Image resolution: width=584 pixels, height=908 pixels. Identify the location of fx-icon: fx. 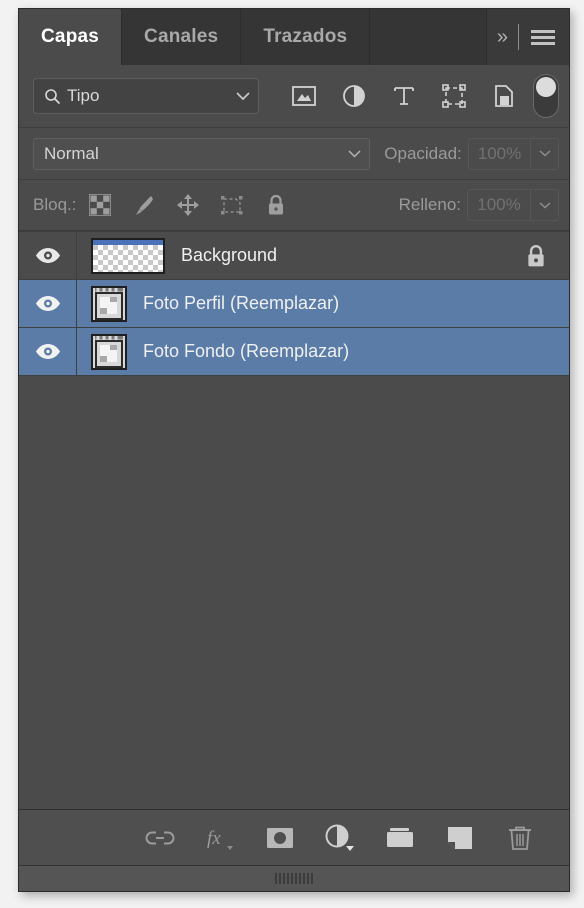
(220, 838).